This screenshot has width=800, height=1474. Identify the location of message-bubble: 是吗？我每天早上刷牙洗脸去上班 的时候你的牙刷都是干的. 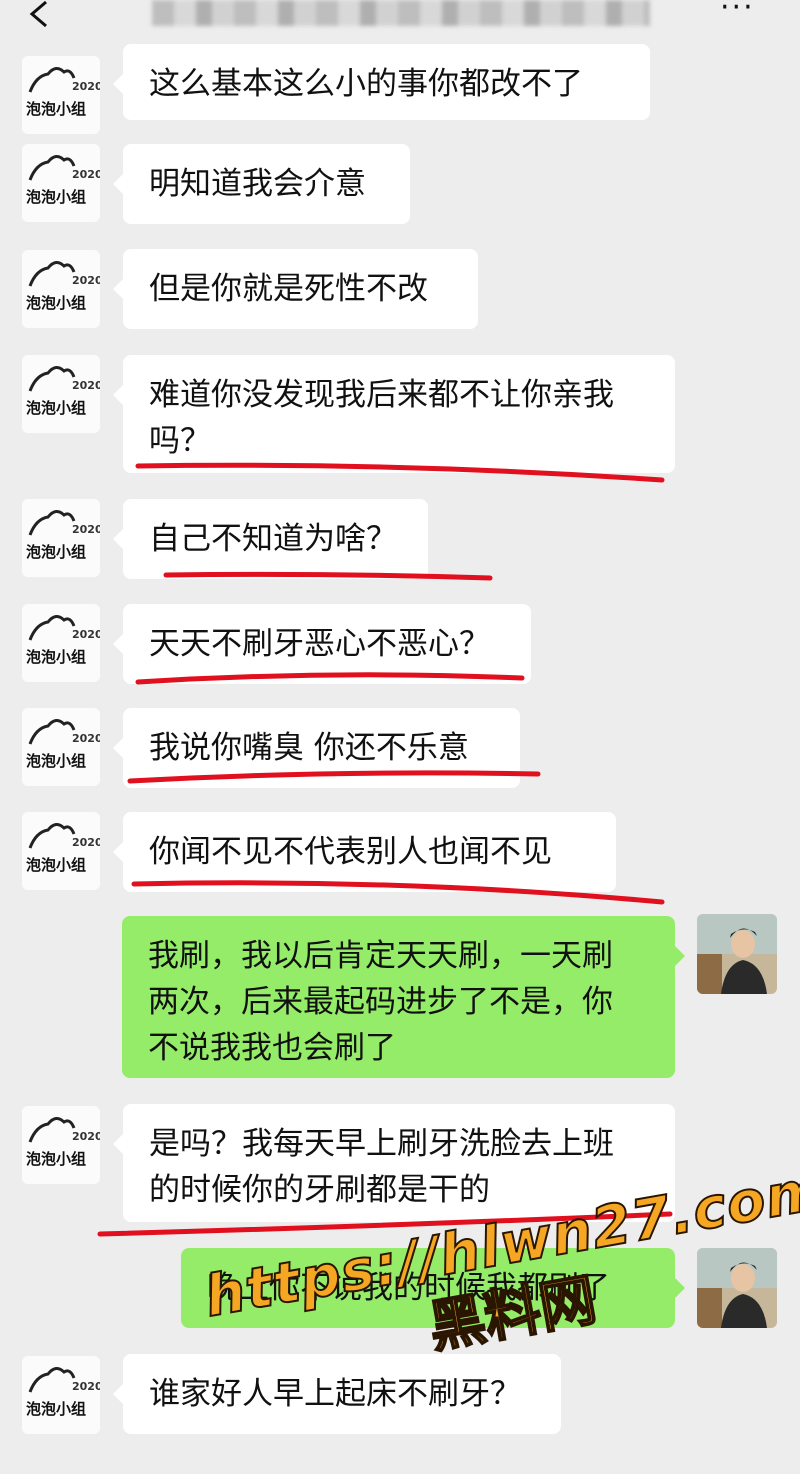
(394, 1163).